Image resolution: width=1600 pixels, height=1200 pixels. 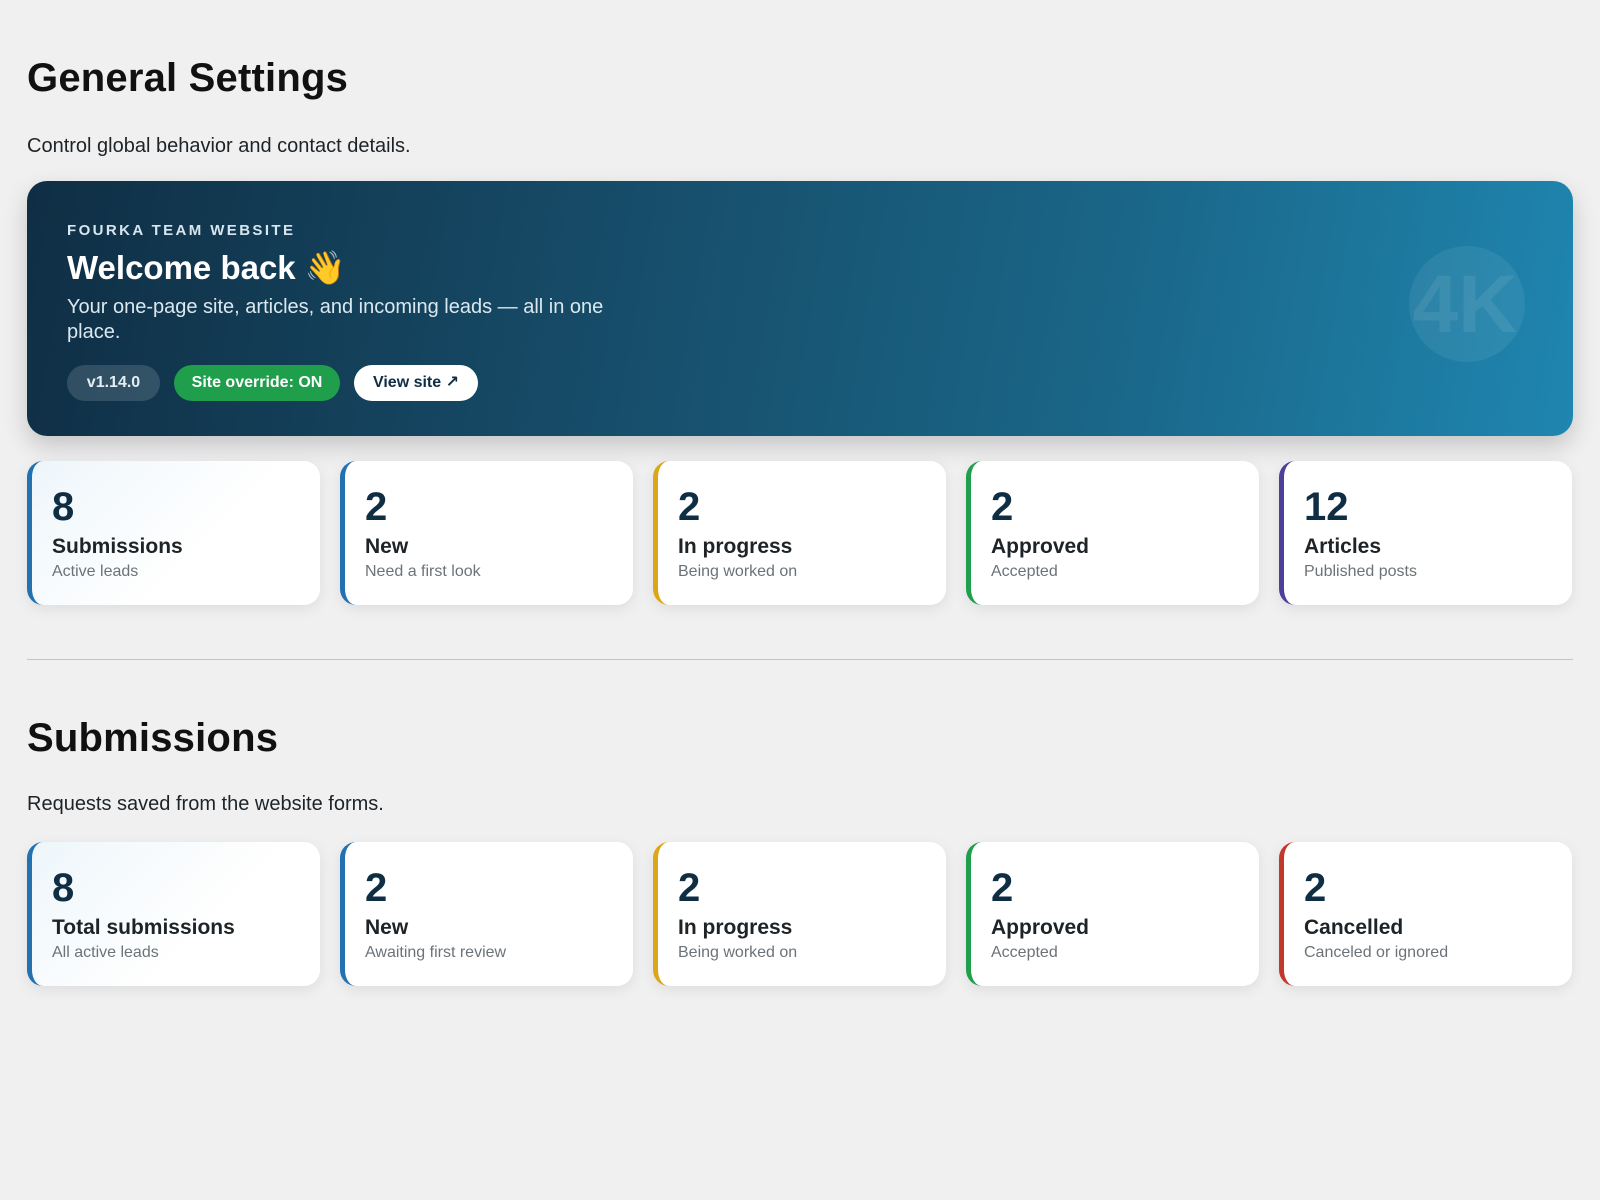 What do you see at coordinates (205, 804) in the screenshot?
I see `submissions-description: Requests saved from the website forms.` at bounding box center [205, 804].